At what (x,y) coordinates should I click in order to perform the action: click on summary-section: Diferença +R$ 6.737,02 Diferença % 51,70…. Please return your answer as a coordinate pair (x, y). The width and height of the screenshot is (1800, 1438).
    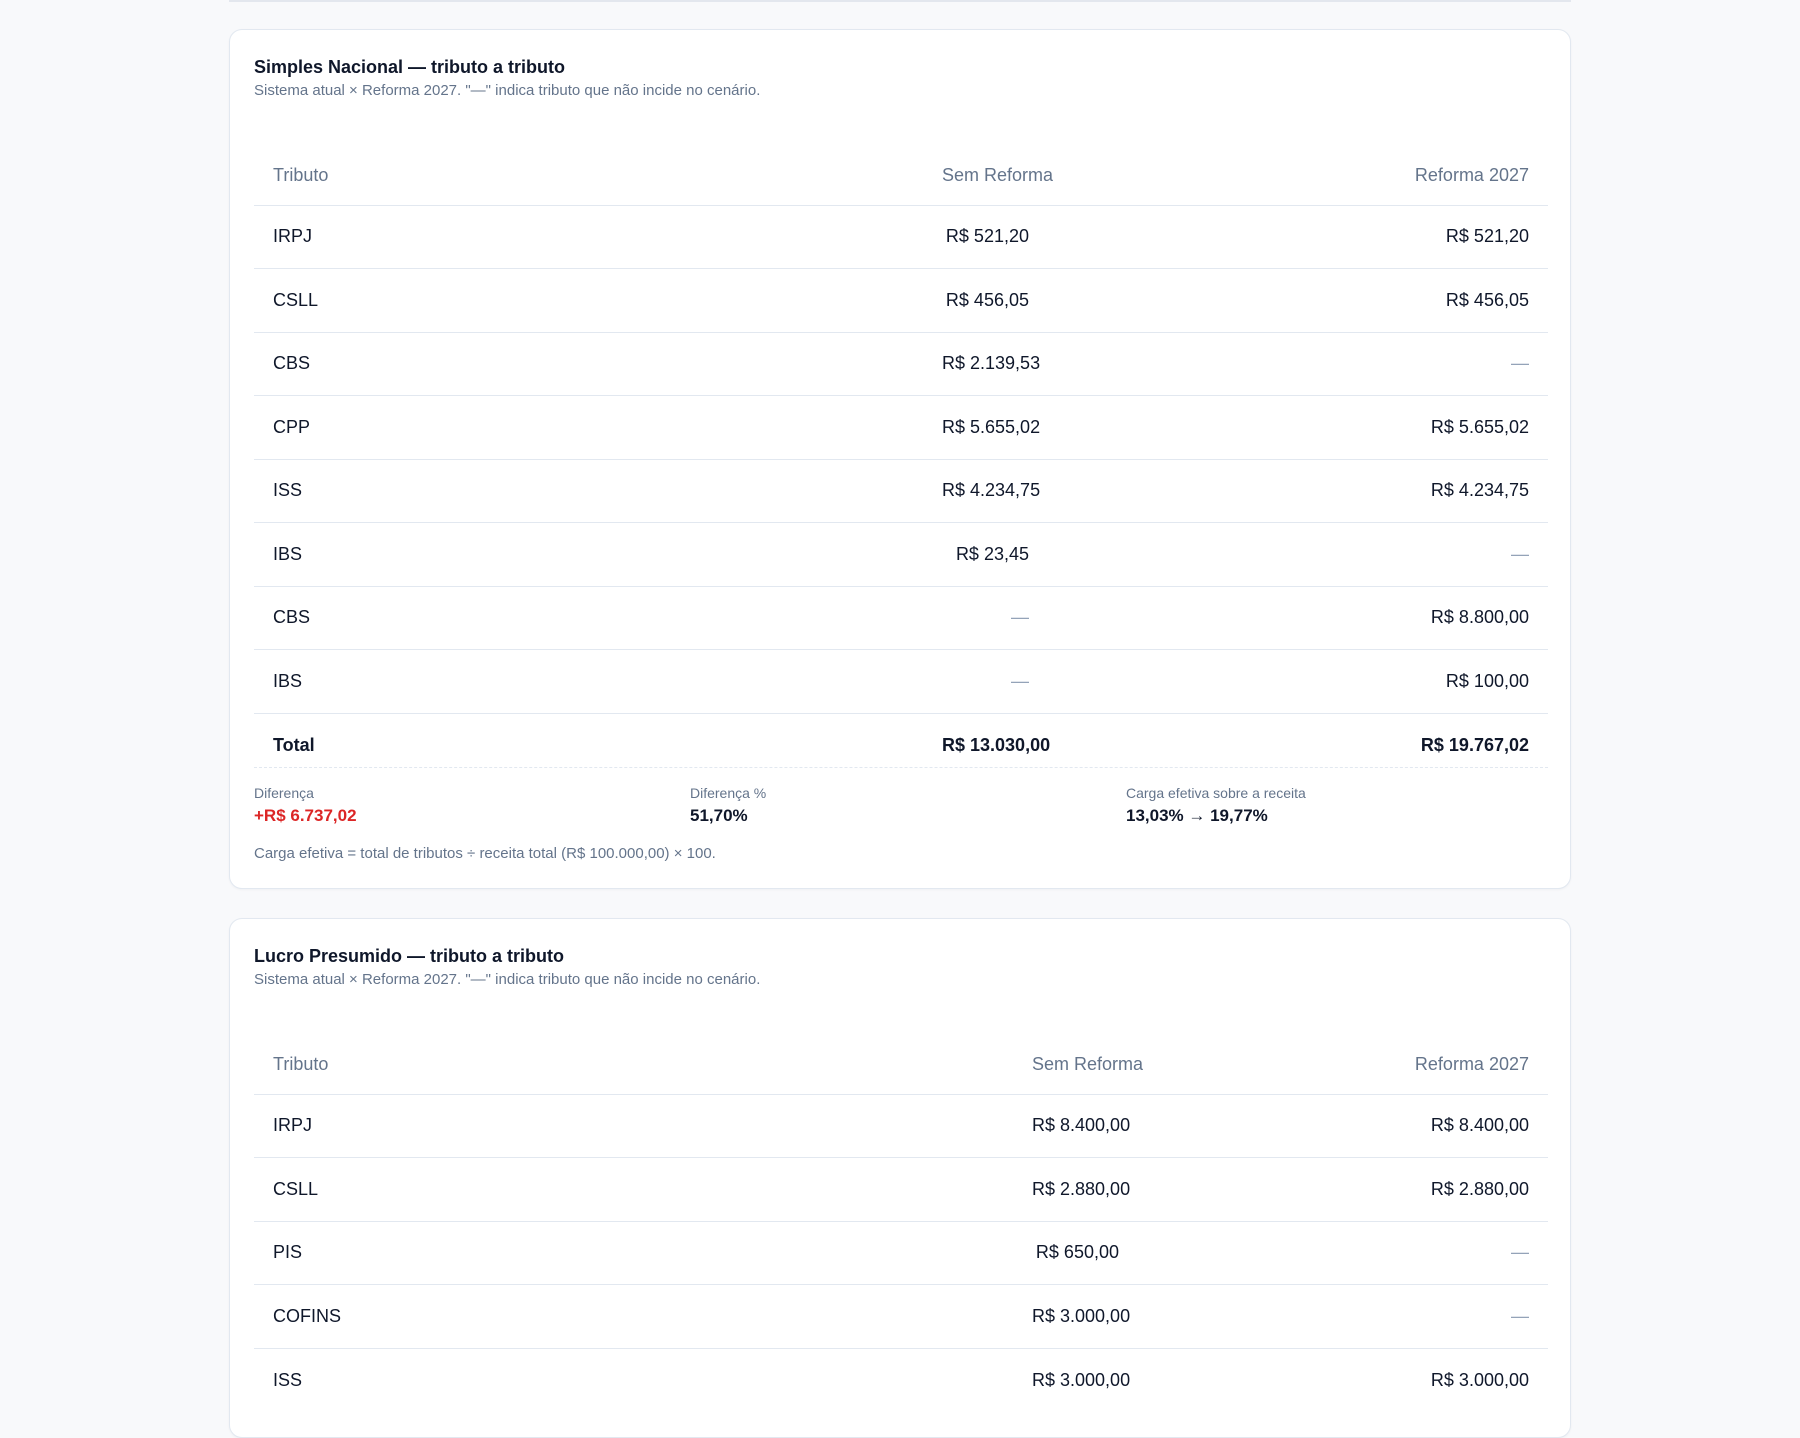
    Looking at the image, I should click on (901, 796).